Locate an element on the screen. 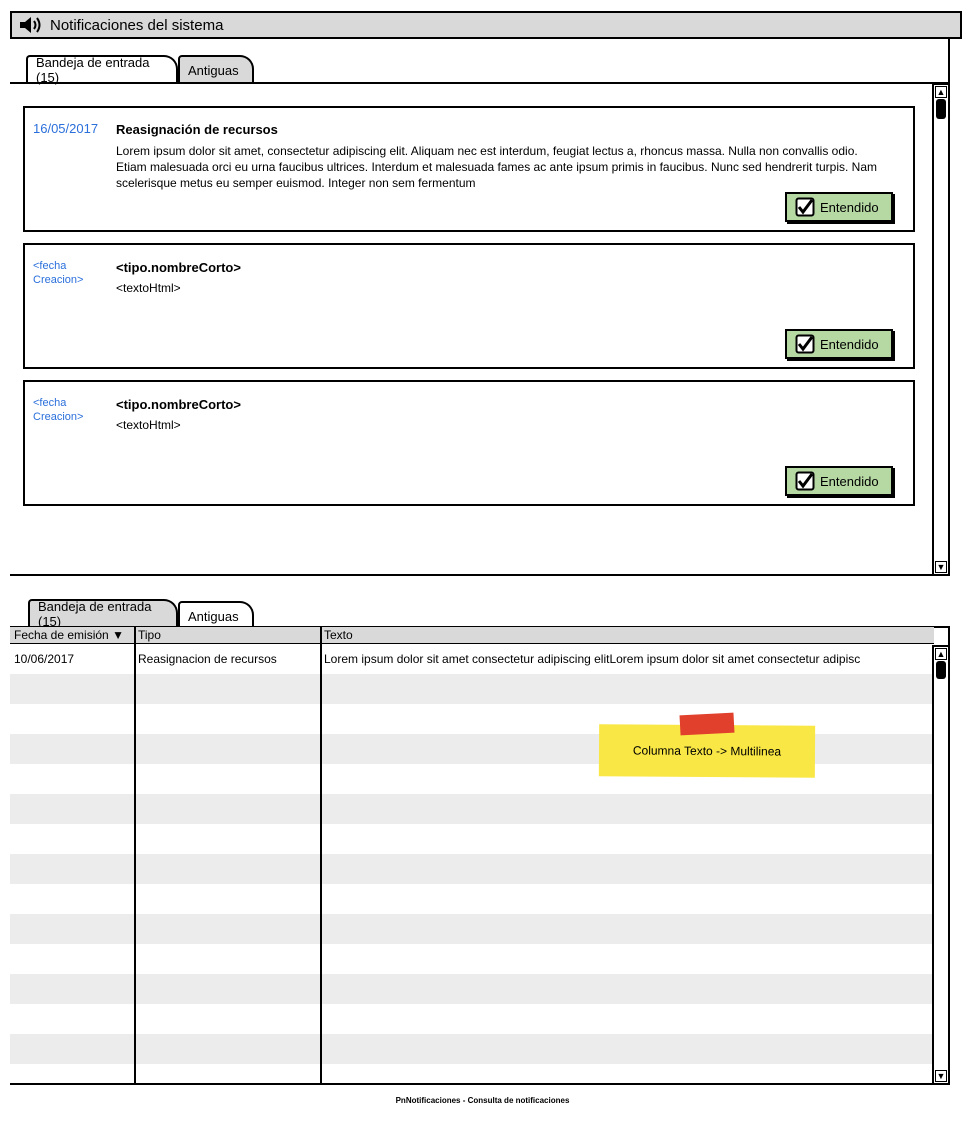 The image size is (965, 1143). column-header-fecha: Fecha de emisión ▼ is located at coordinates (69, 635).